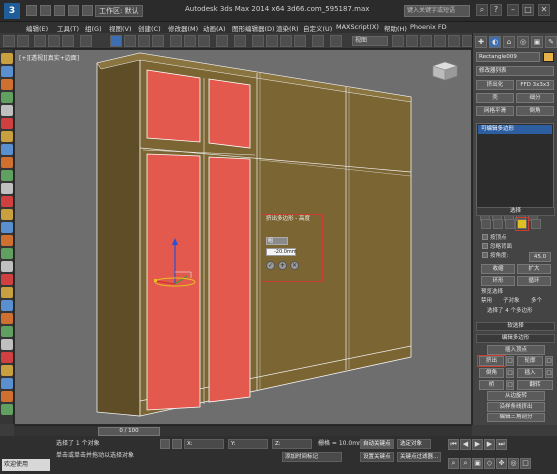  Describe the element at coordinates (491, 385) in the screenshot. I see `bridge-button: 桥` at that location.